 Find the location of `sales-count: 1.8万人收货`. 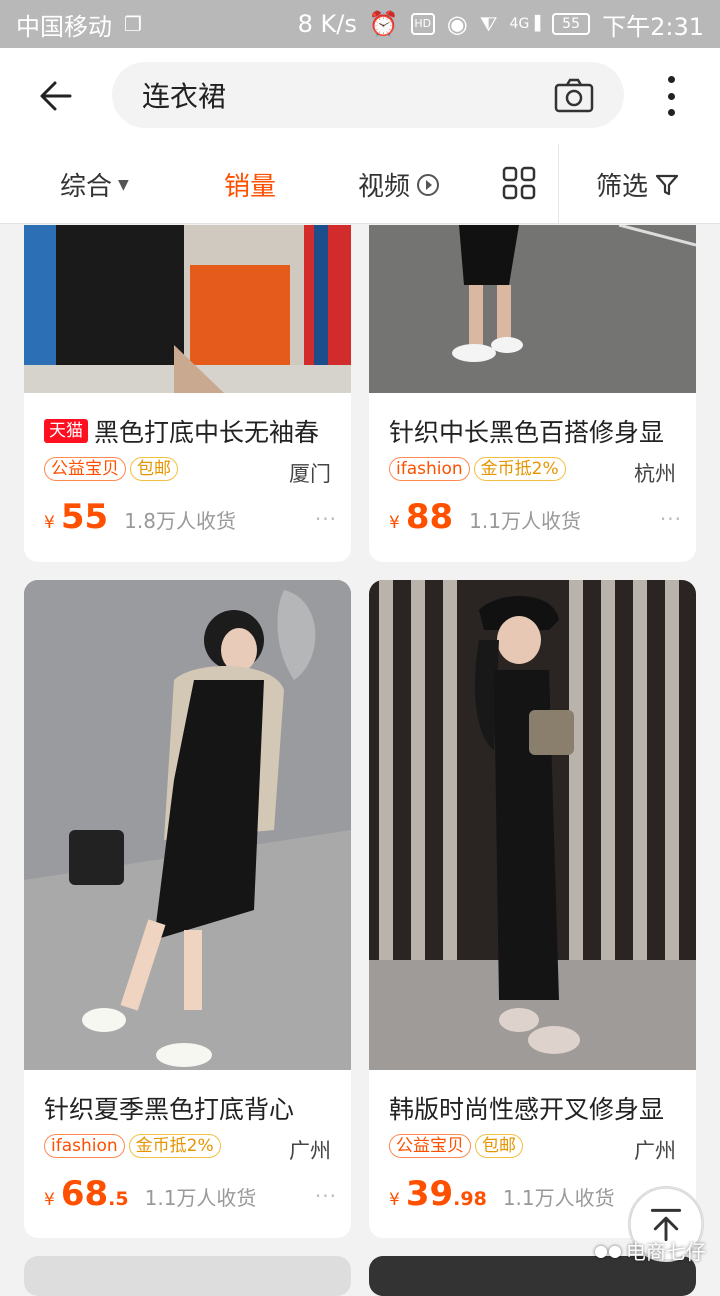

sales-count: 1.8万人收货 is located at coordinates (180, 521).